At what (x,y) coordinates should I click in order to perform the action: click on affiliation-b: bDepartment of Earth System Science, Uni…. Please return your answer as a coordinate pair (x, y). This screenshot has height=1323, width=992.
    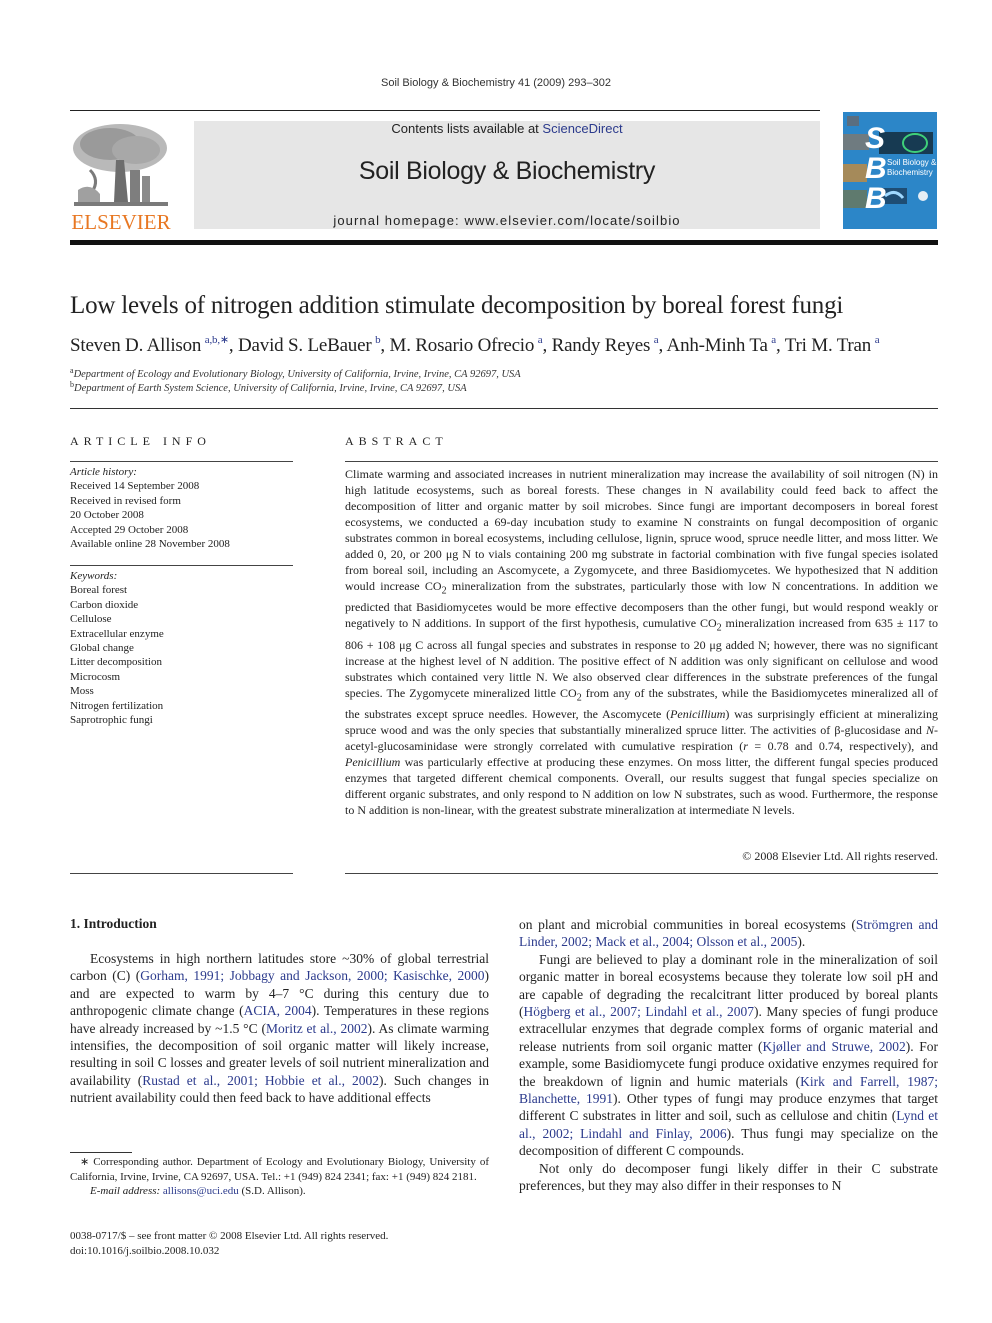
    Looking at the image, I should click on (510, 387).